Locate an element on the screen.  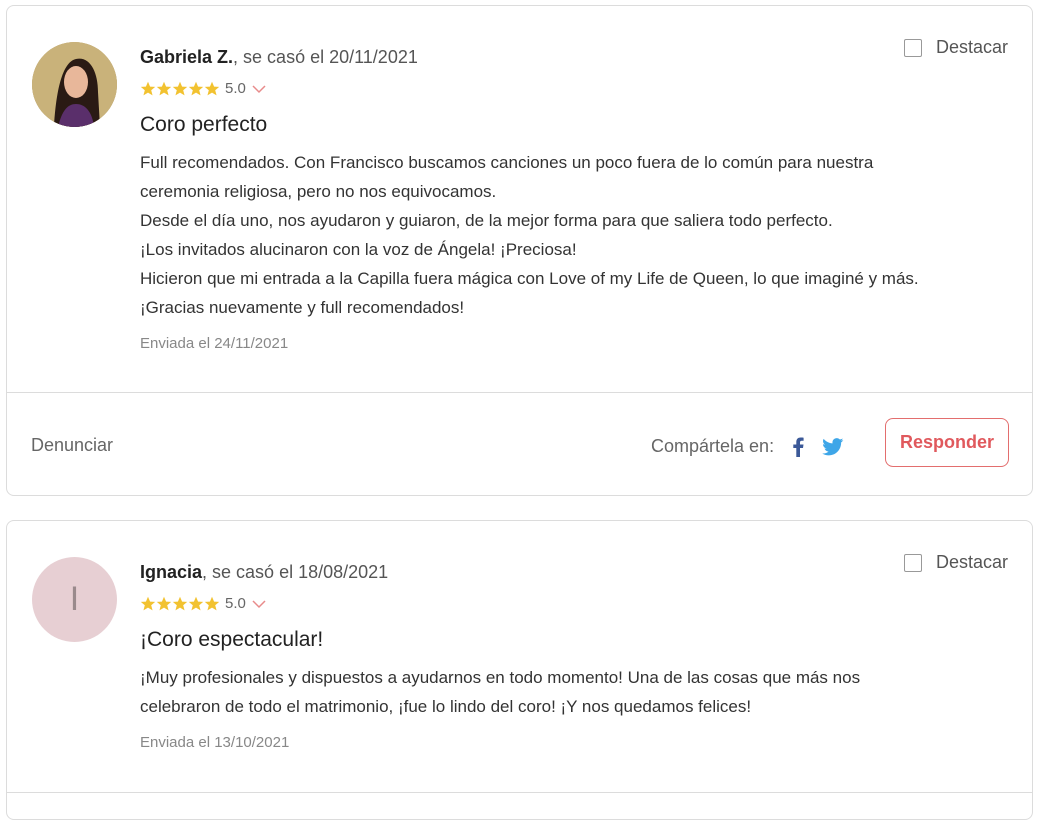
avatar-photo is located at coordinates (74, 84).